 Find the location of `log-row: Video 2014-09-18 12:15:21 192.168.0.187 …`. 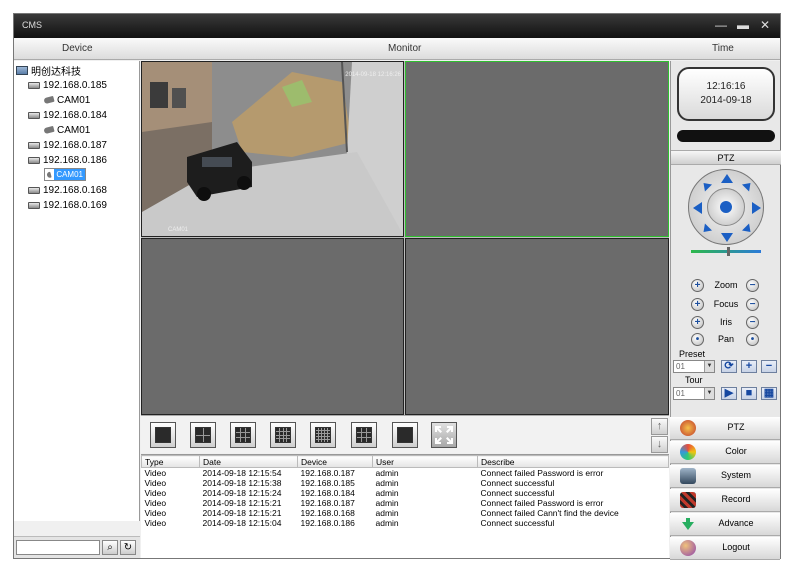

log-row: Video 2014-09-18 12:15:21 192.168.0.187 … is located at coordinates (405, 503).